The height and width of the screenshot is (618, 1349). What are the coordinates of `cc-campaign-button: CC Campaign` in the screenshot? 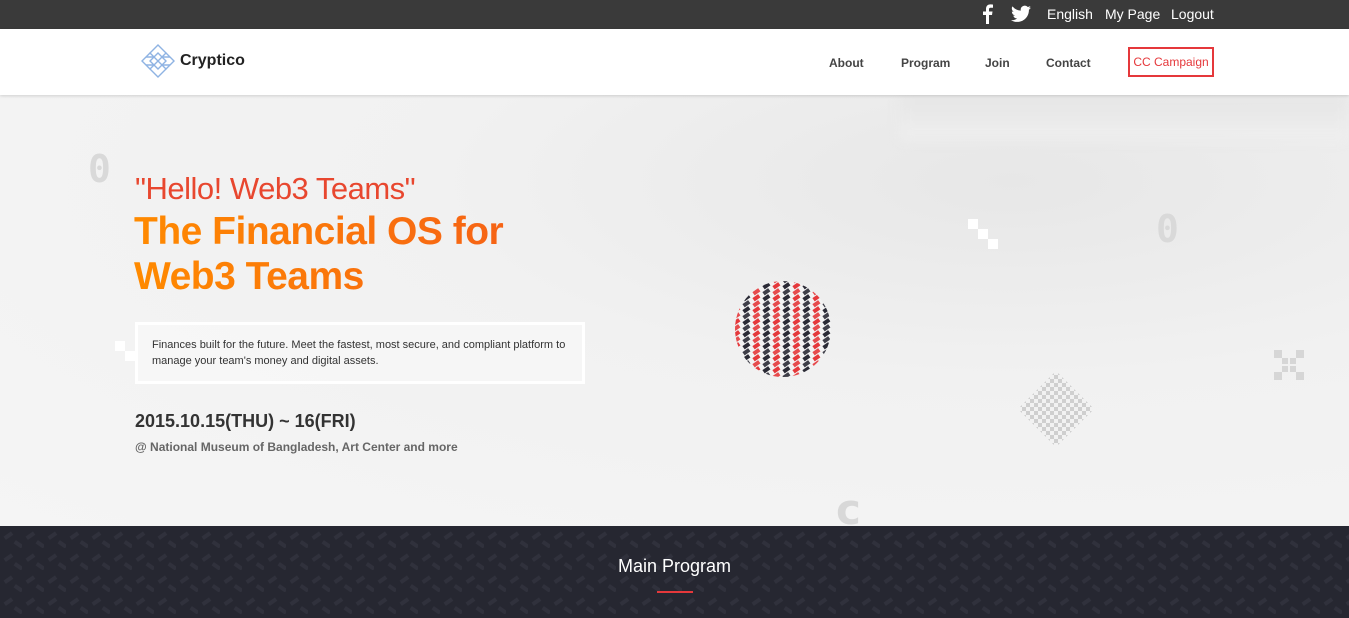 It's located at (1171, 62).